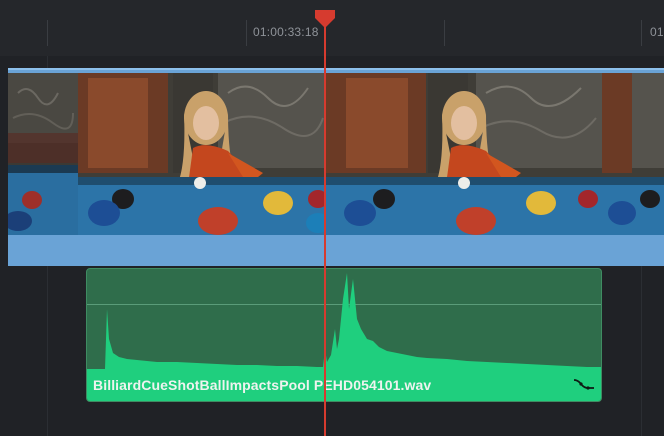 This screenshot has width=664, height=436. Describe the element at coordinates (286, 32) in the screenshot. I see `timecode-label: 01:00:33:18` at that location.